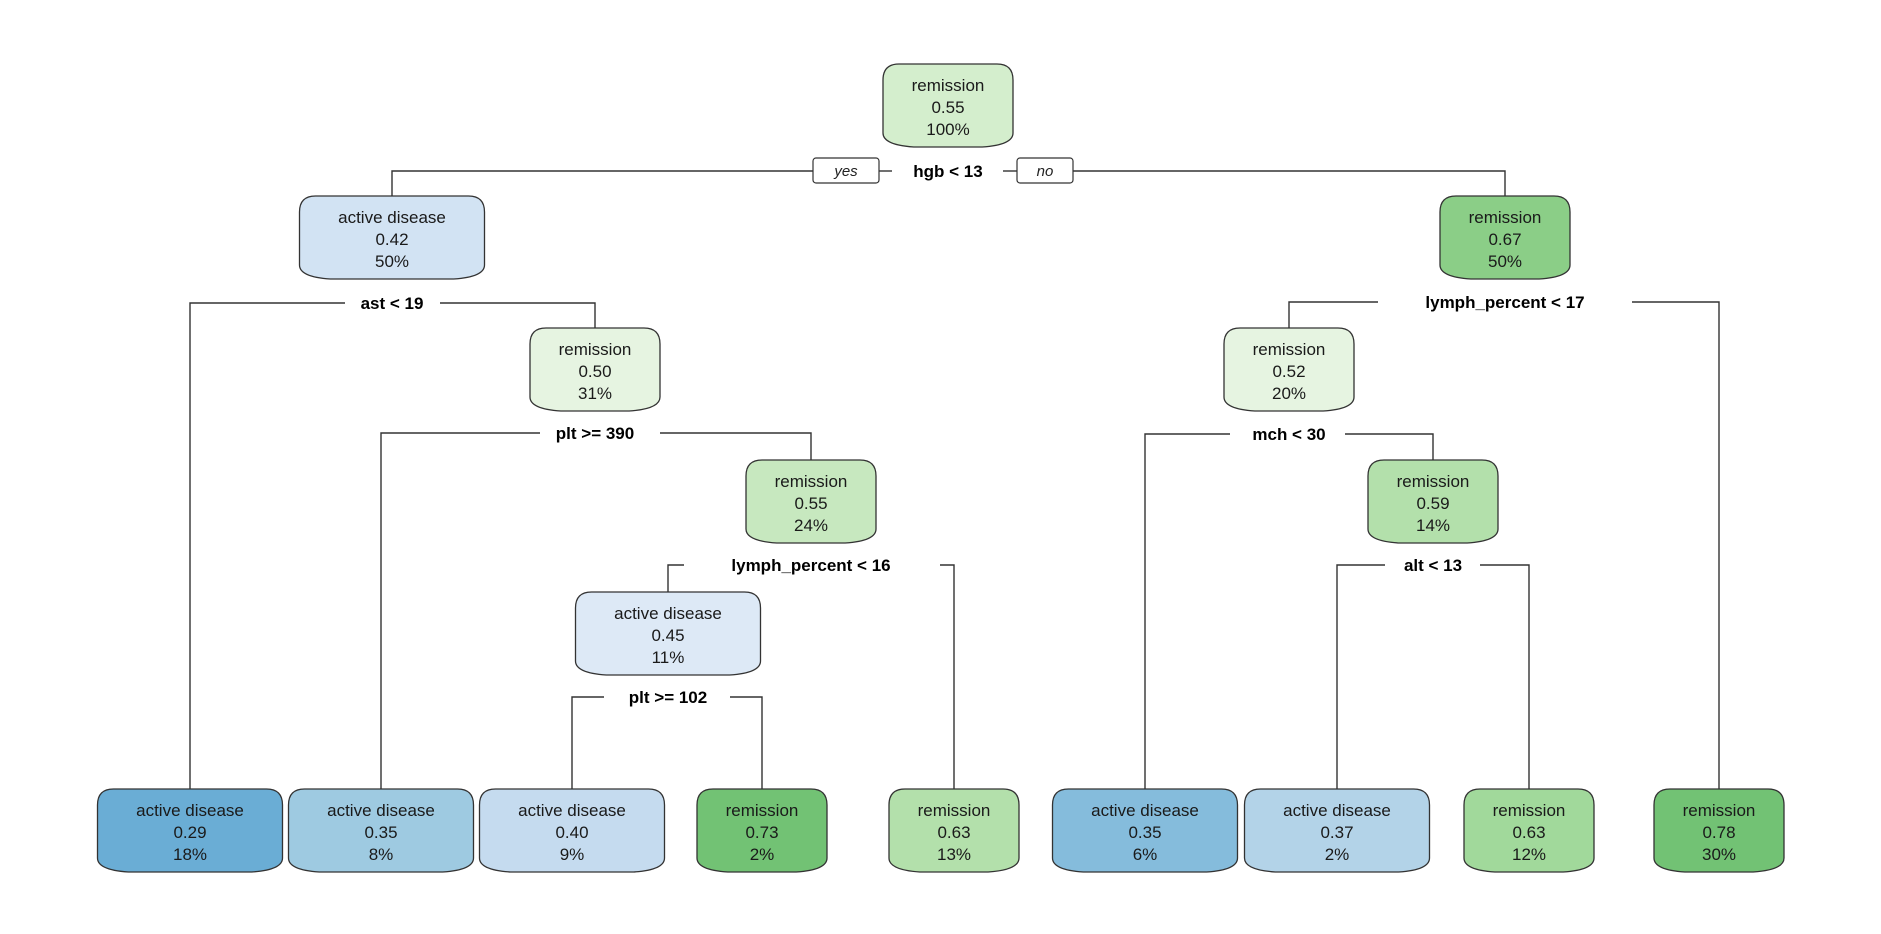  Describe the element at coordinates (845, 171) in the screenshot. I see `yes-label: yes` at that location.